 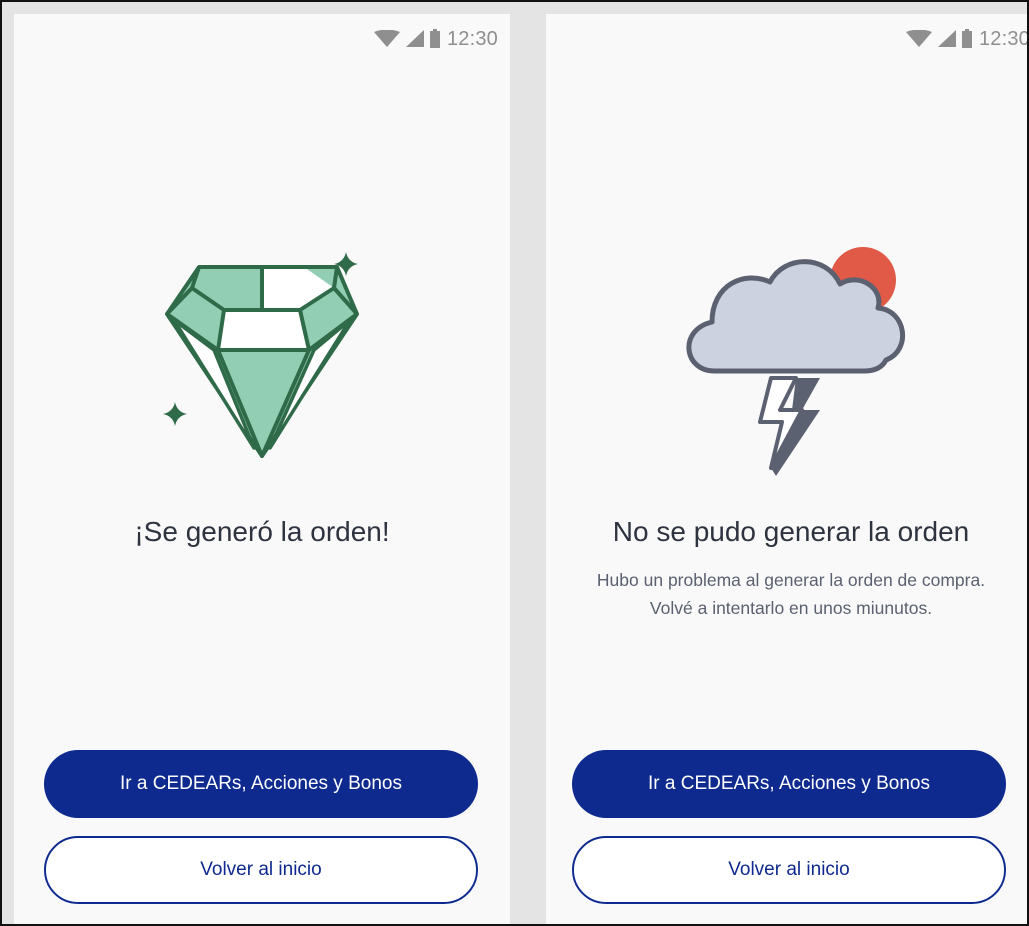 I want to click on page-title: ¡Se generó la orden!, so click(x=262, y=531).